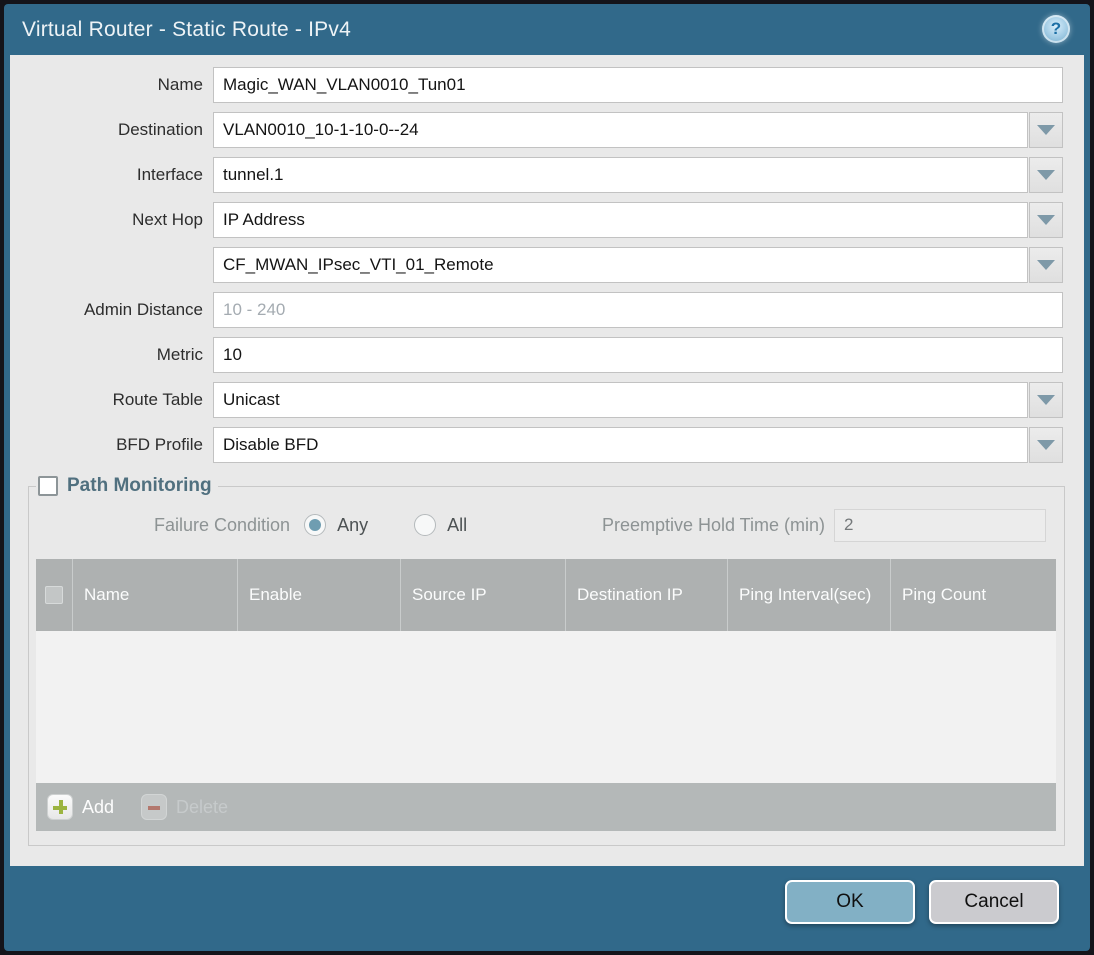 The width and height of the screenshot is (1094, 955). Describe the element at coordinates (186, 29) in the screenshot. I see `dialog-title: Virtual Router - Static Route - IPv4` at that location.